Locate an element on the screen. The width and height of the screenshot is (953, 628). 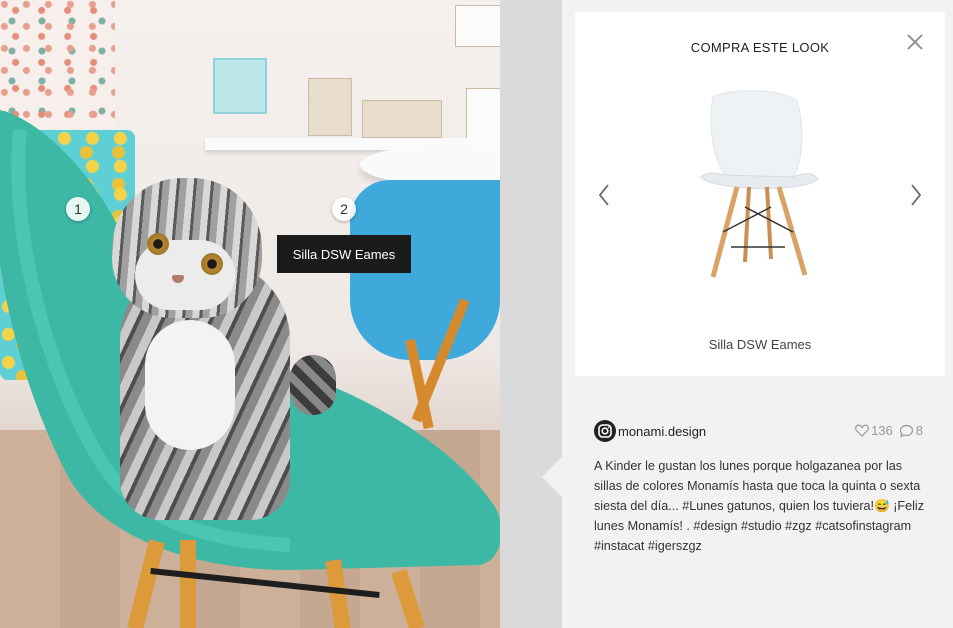
chevron-right-icon is located at coordinates (916, 195).